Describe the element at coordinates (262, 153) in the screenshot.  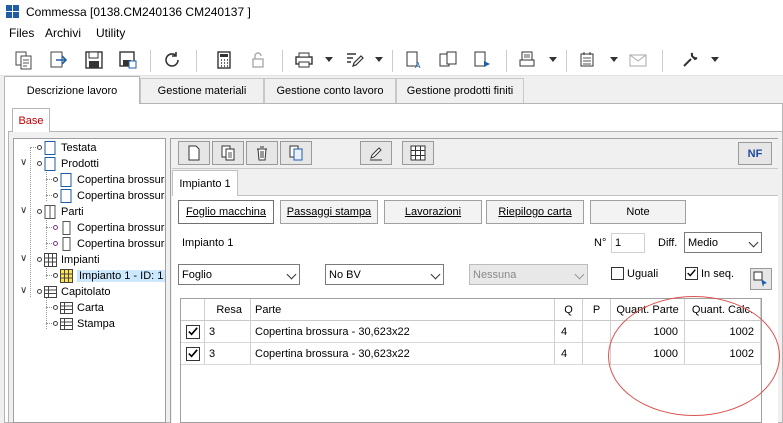
I see `delete-button` at that location.